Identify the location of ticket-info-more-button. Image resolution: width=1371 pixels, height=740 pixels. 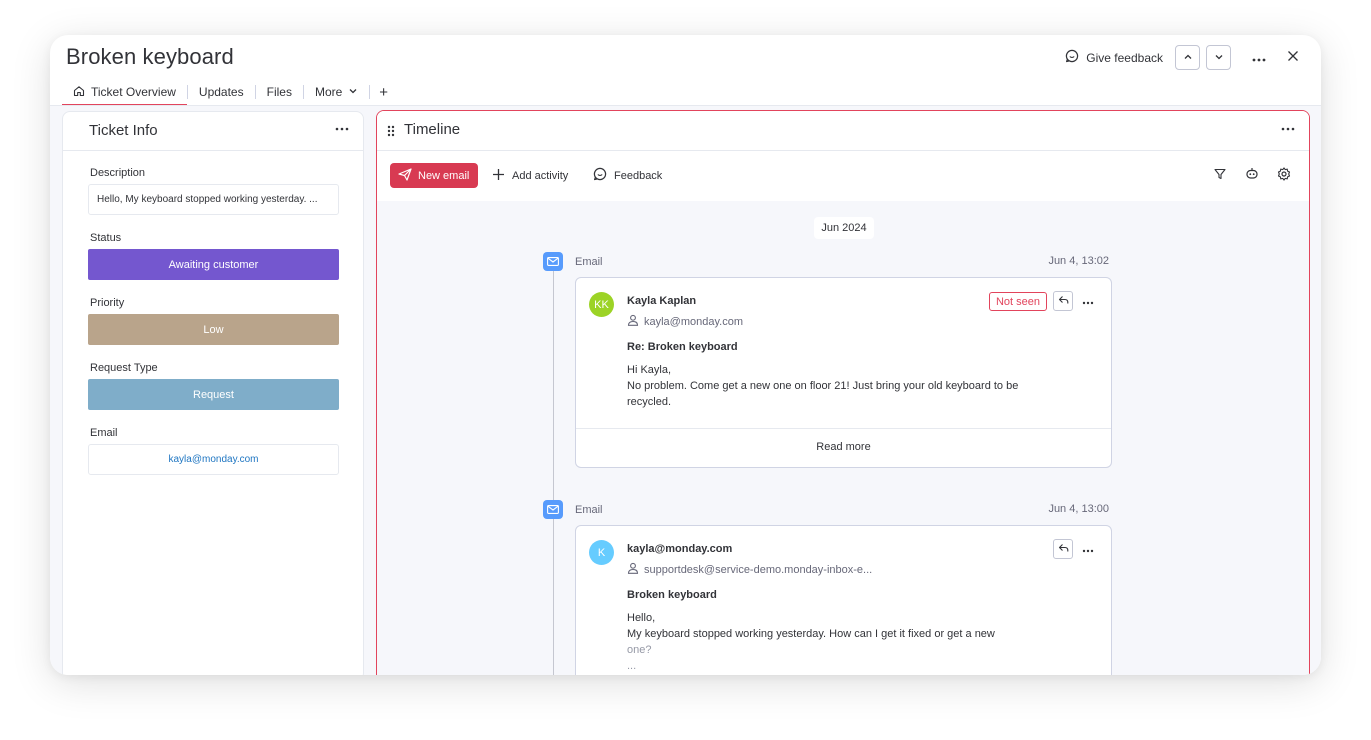
(342, 131).